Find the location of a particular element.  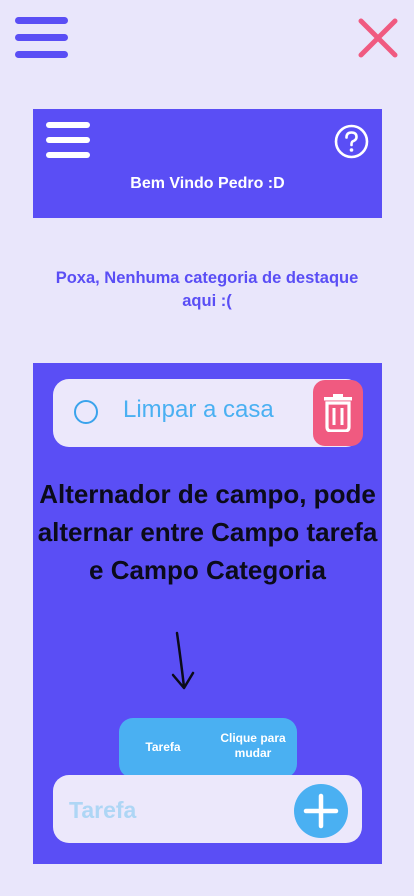

help-circle-icon is located at coordinates (351, 141).